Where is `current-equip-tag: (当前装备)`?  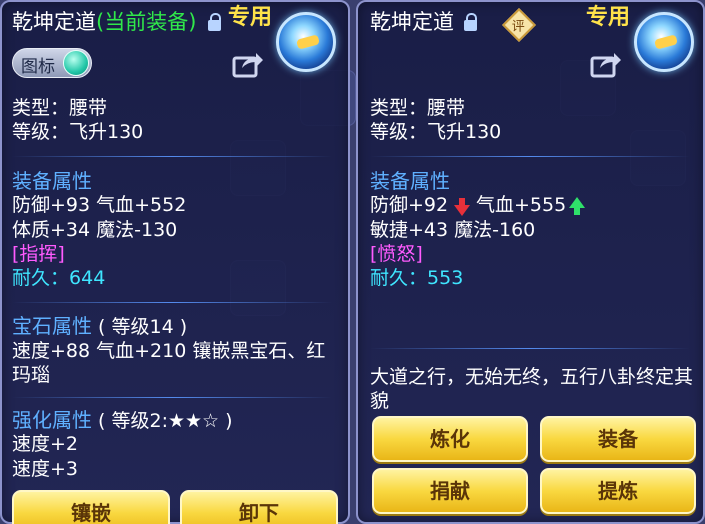
current-equip-tag: (当前装备) is located at coordinates (146, 22).